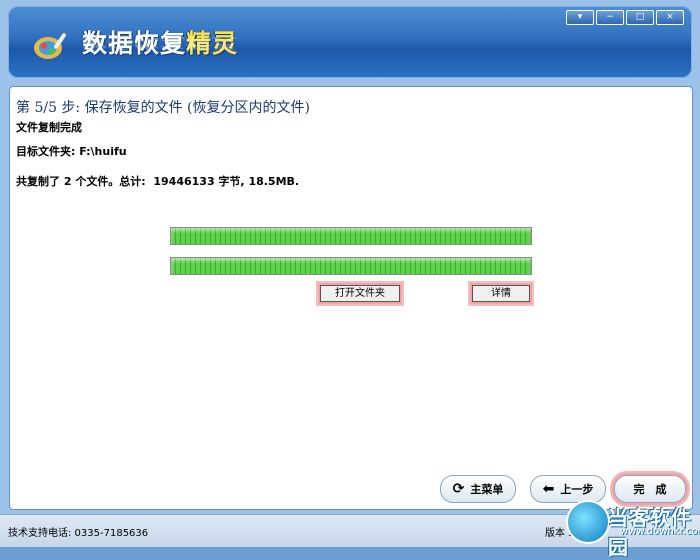  I want to click on logo-icon, so click(50, 46).